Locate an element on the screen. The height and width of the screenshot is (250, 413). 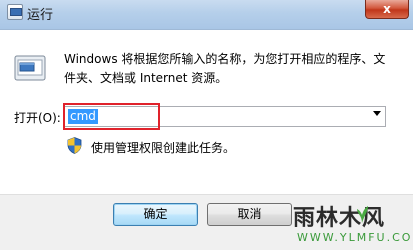
watermark-logo: 雨林木风 WWW.YLMFU.COM is located at coordinates (353, 225).